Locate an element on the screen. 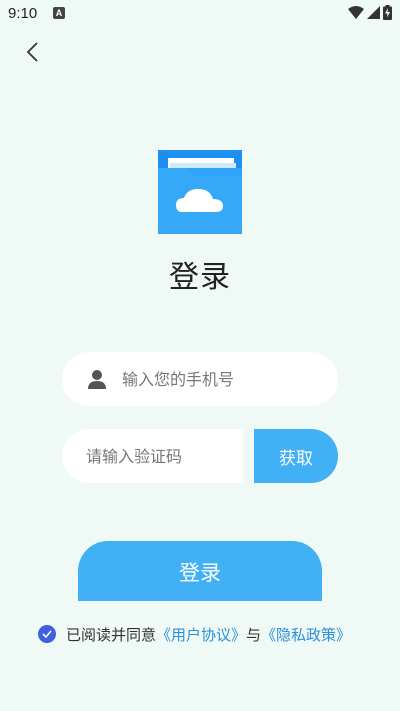 This screenshot has width=400, height=711. signal-icon is located at coordinates (373, 14).